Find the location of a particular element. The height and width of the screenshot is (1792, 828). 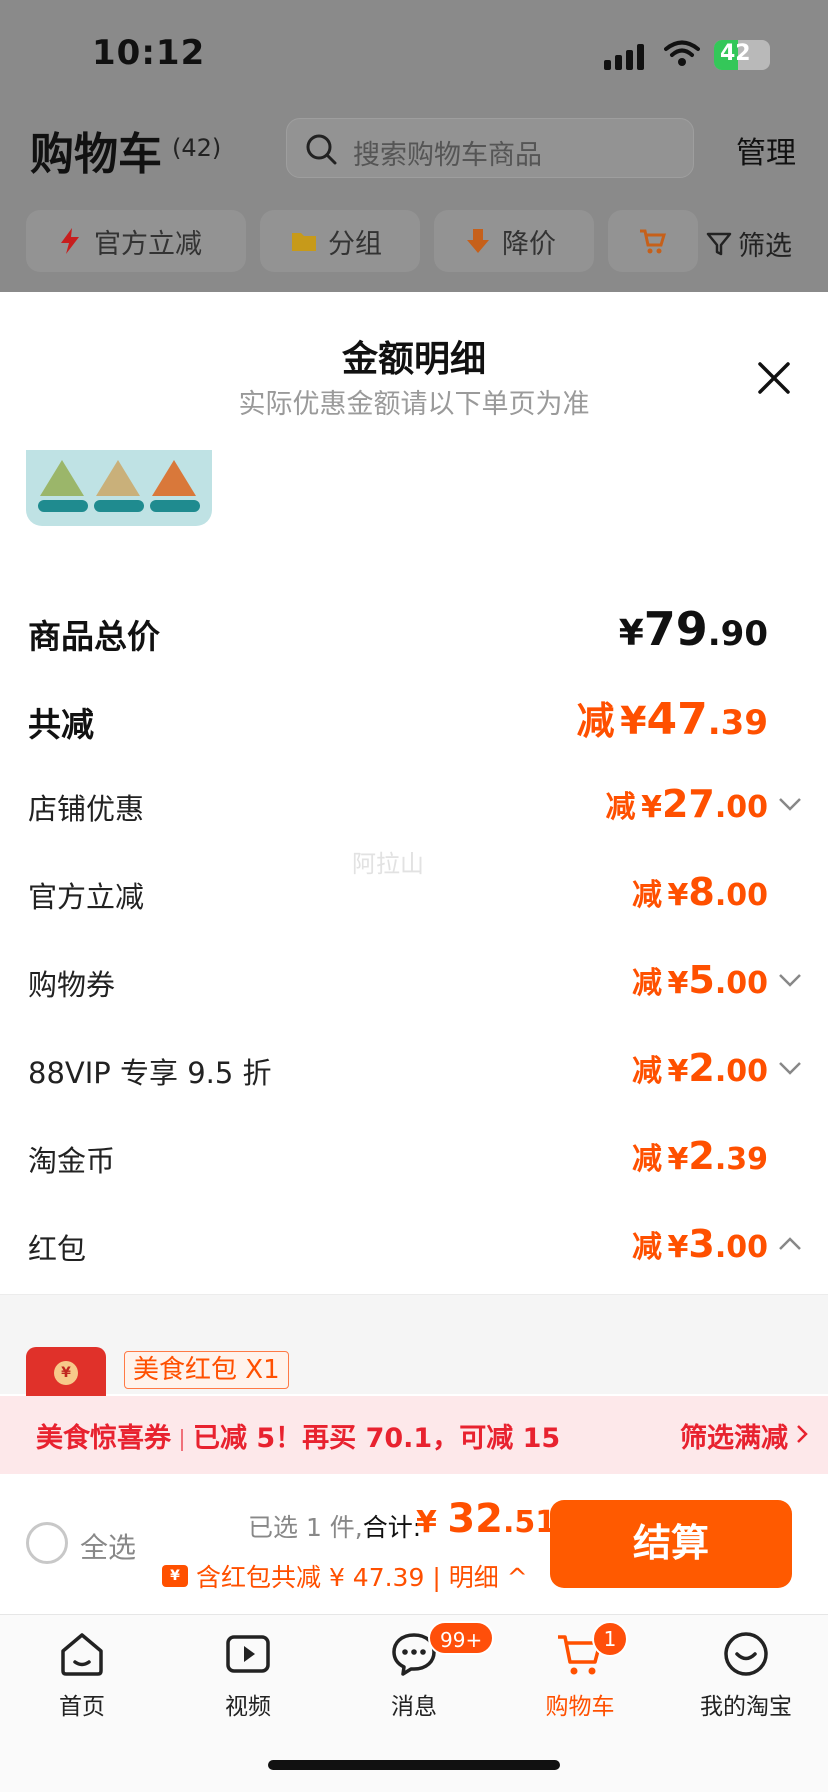

discount-label: 淘金币 is located at coordinates (72, 1161).